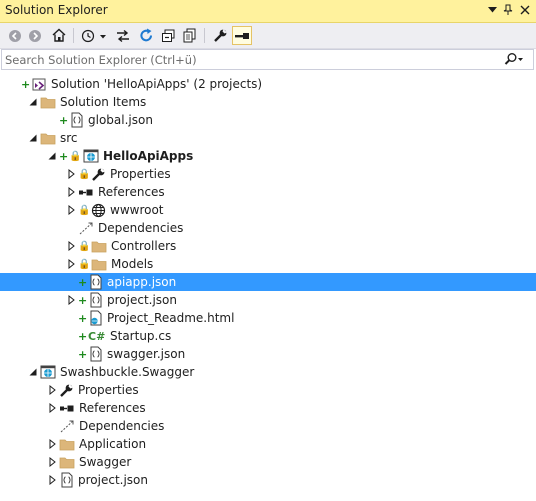  What do you see at coordinates (245, 59) in the screenshot?
I see `search-input` at bounding box center [245, 59].